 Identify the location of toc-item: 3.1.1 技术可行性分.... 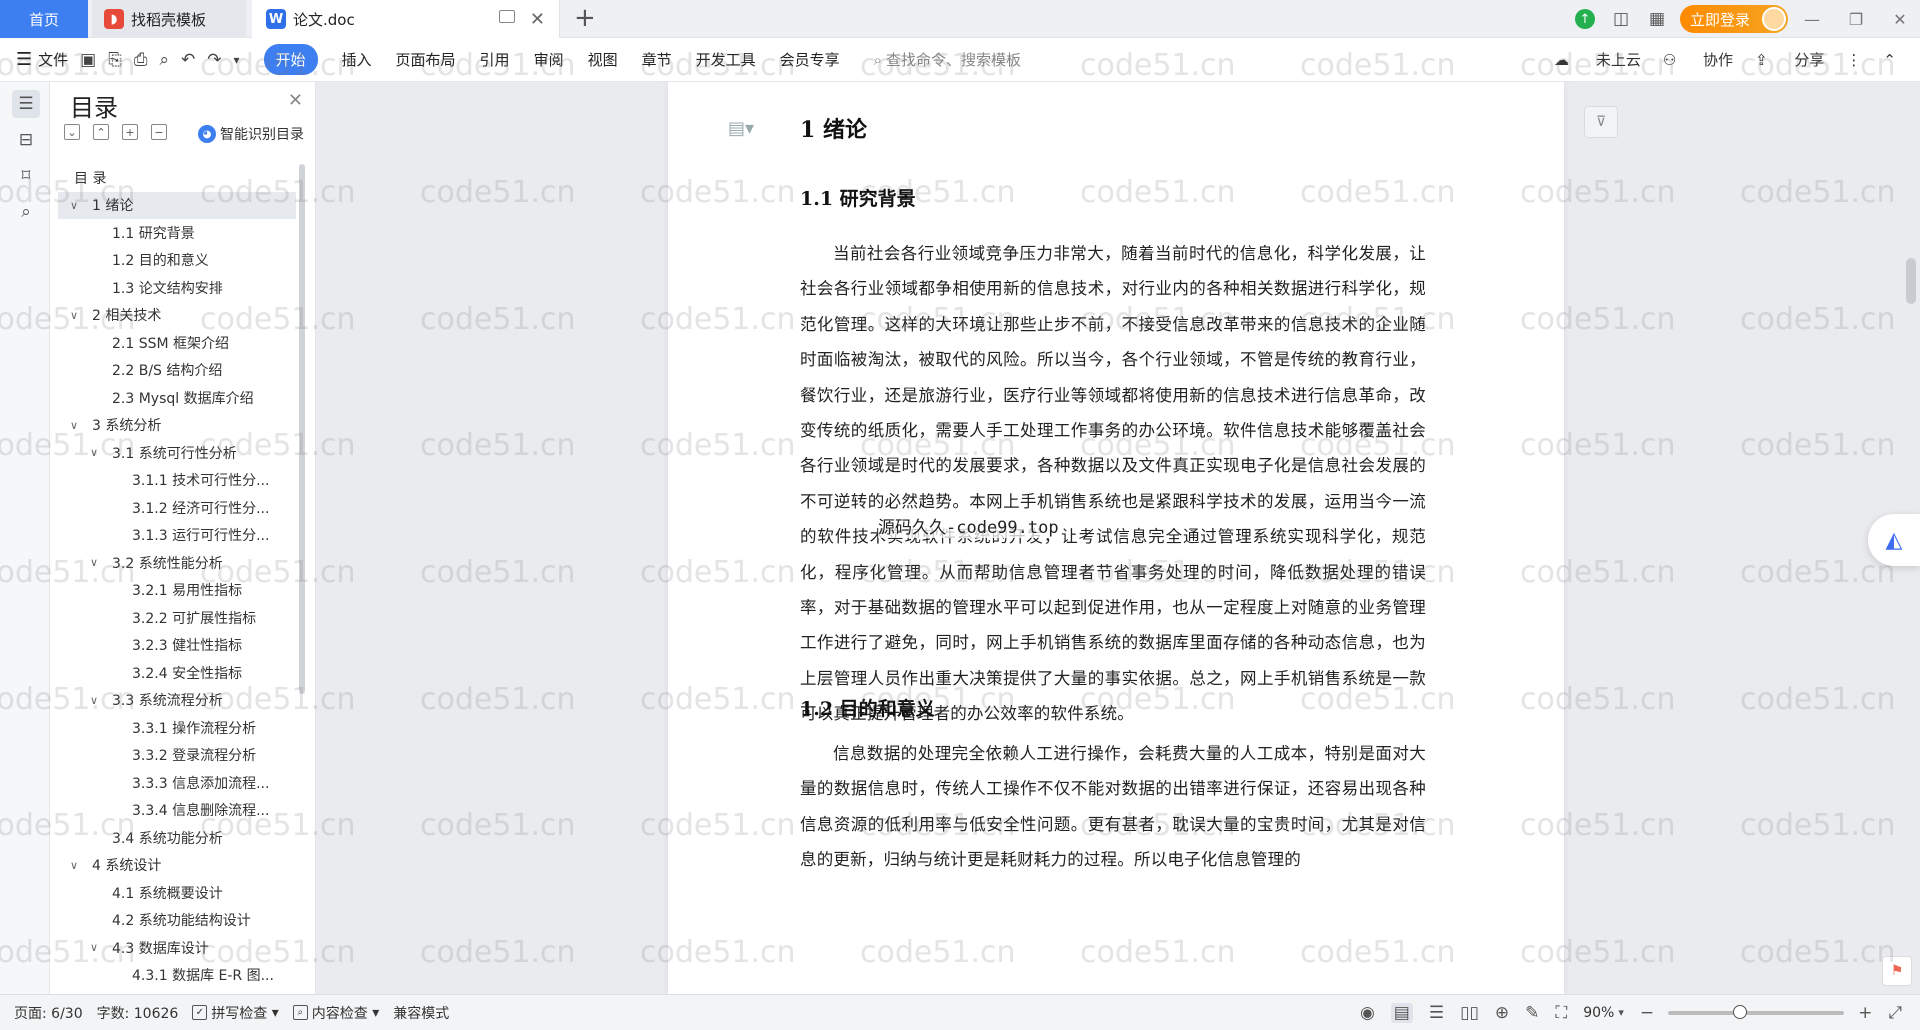
(177, 481).